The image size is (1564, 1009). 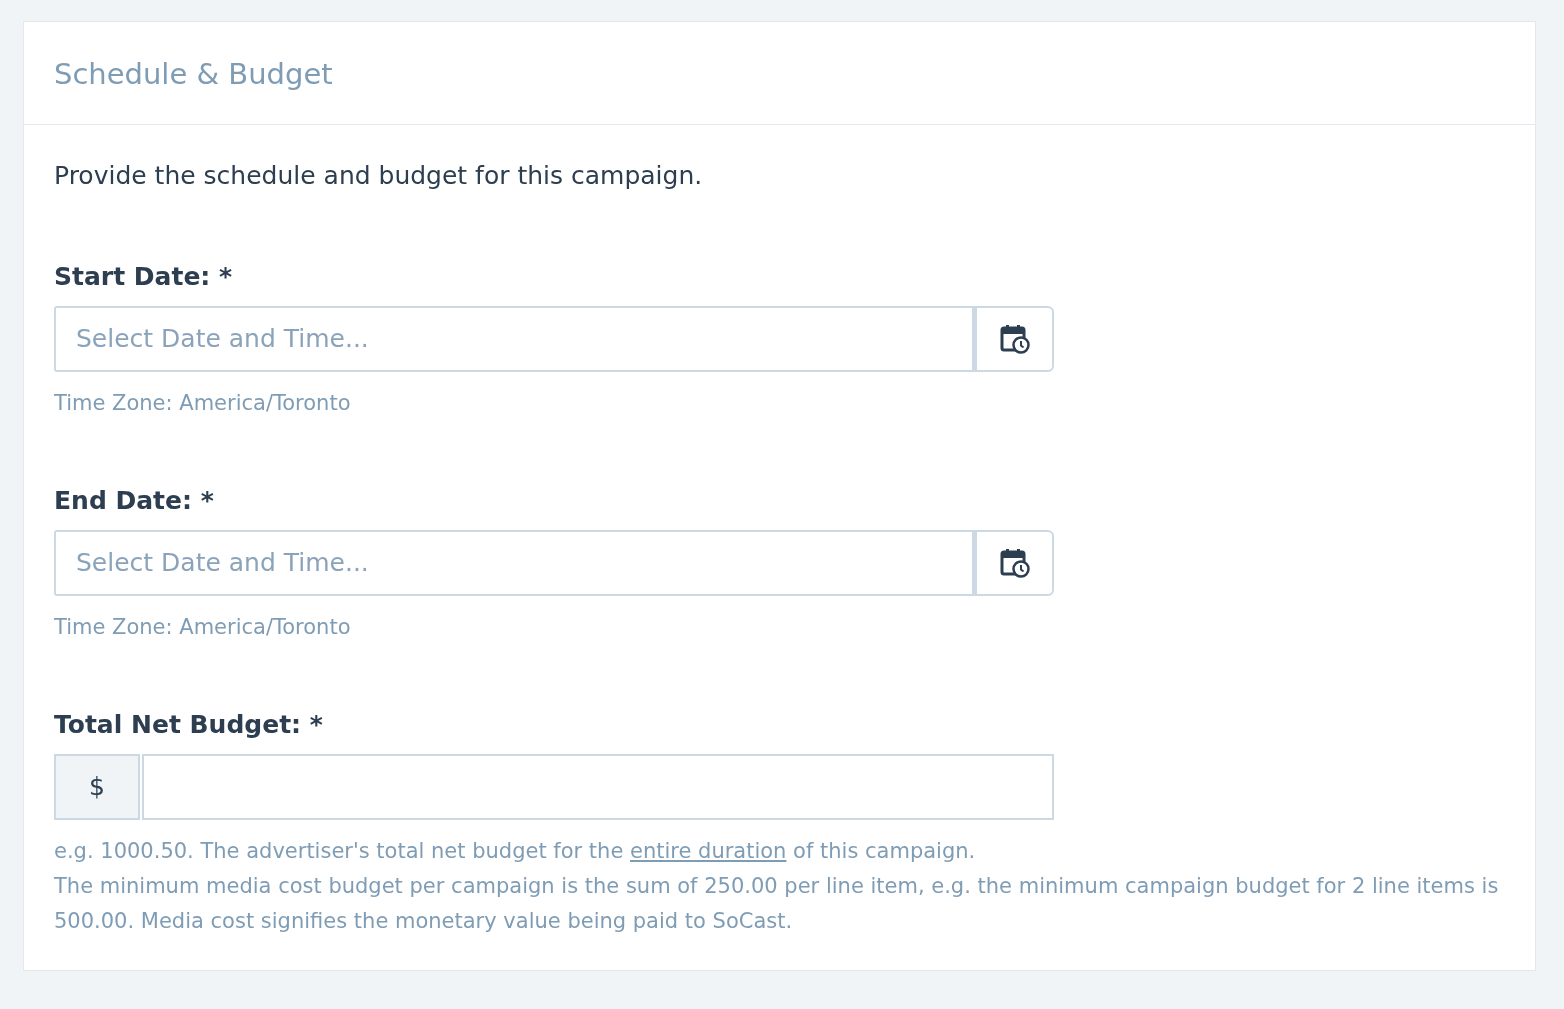 What do you see at coordinates (194, 74) in the screenshot?
I see `card-title: Schedule & Budget` at bounding box center [194, 74].